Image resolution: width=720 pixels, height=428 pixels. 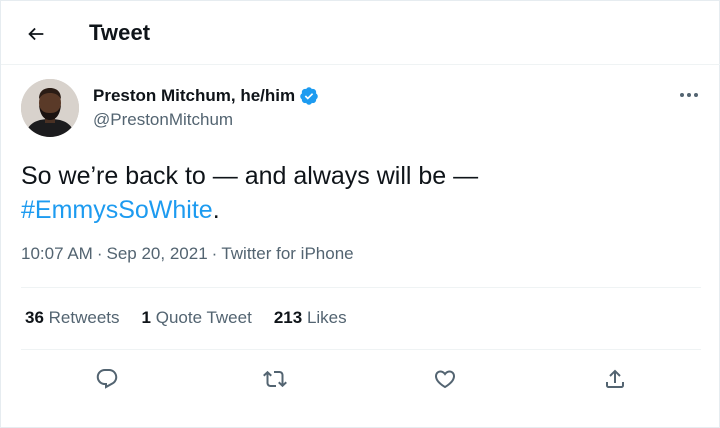 What do you see at coordinates (120, 32) in the screenshot?
I see `page-title: Tweet` at bounding box center [120, 32].